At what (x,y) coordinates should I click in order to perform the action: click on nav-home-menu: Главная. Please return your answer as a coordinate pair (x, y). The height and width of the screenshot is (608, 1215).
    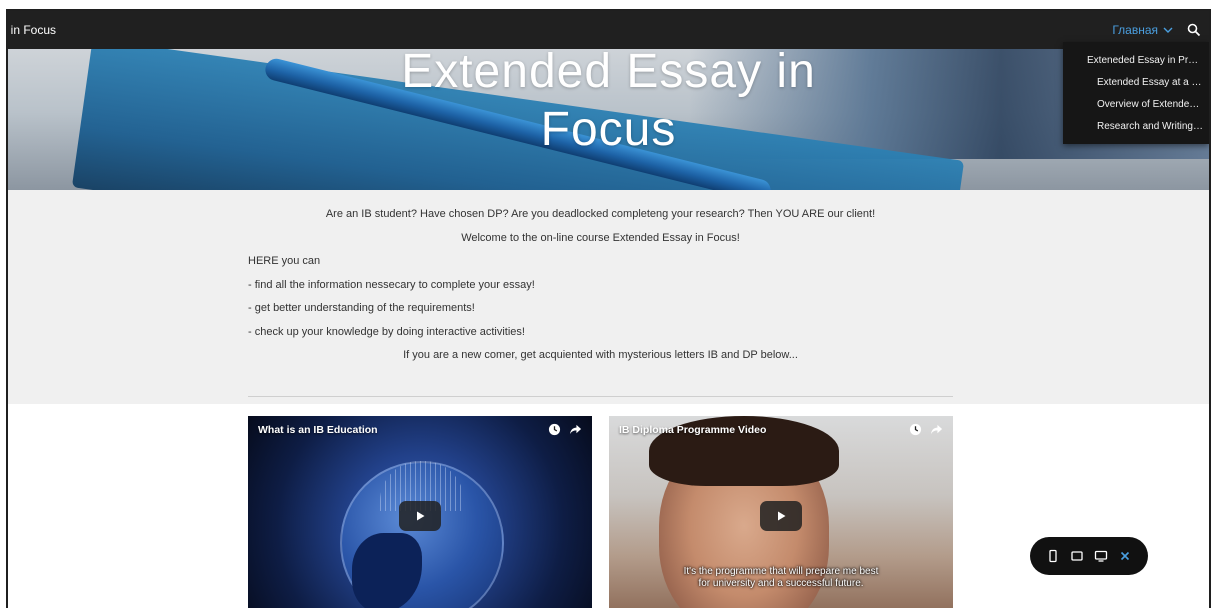
    Looking at the image, I should click on (1142, 30).